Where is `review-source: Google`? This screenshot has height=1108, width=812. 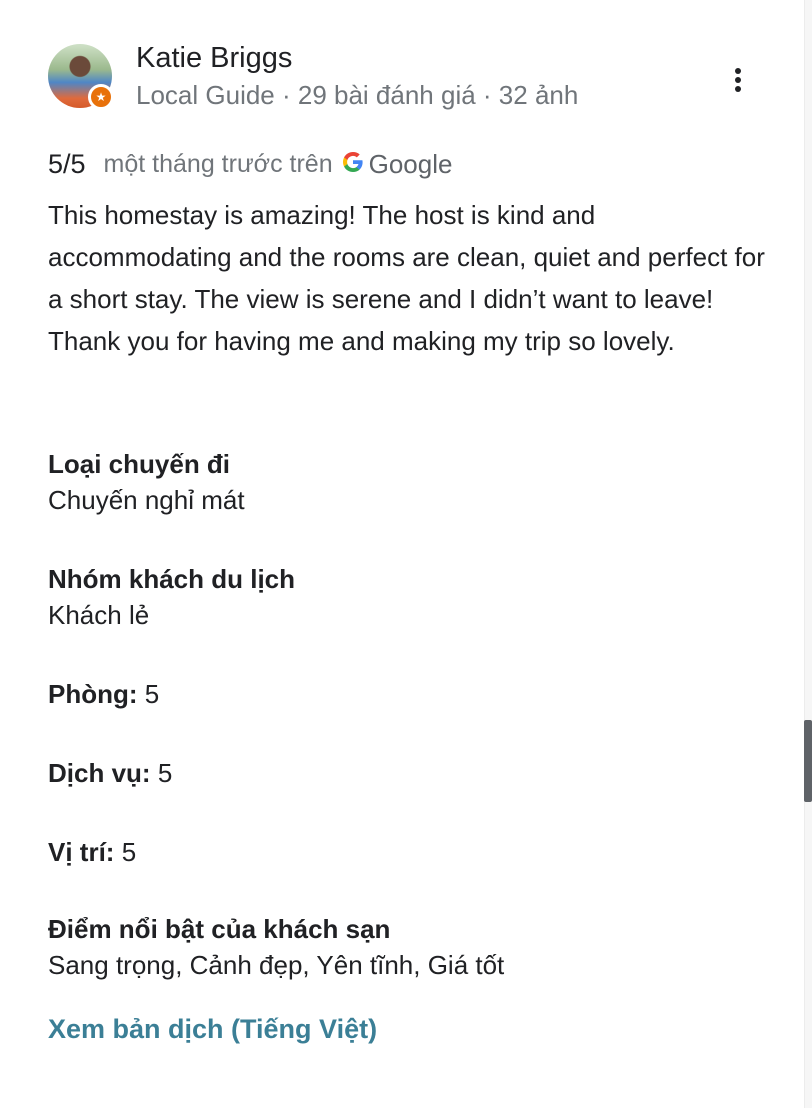
review-source: Google is located at coordinates (410, 163).